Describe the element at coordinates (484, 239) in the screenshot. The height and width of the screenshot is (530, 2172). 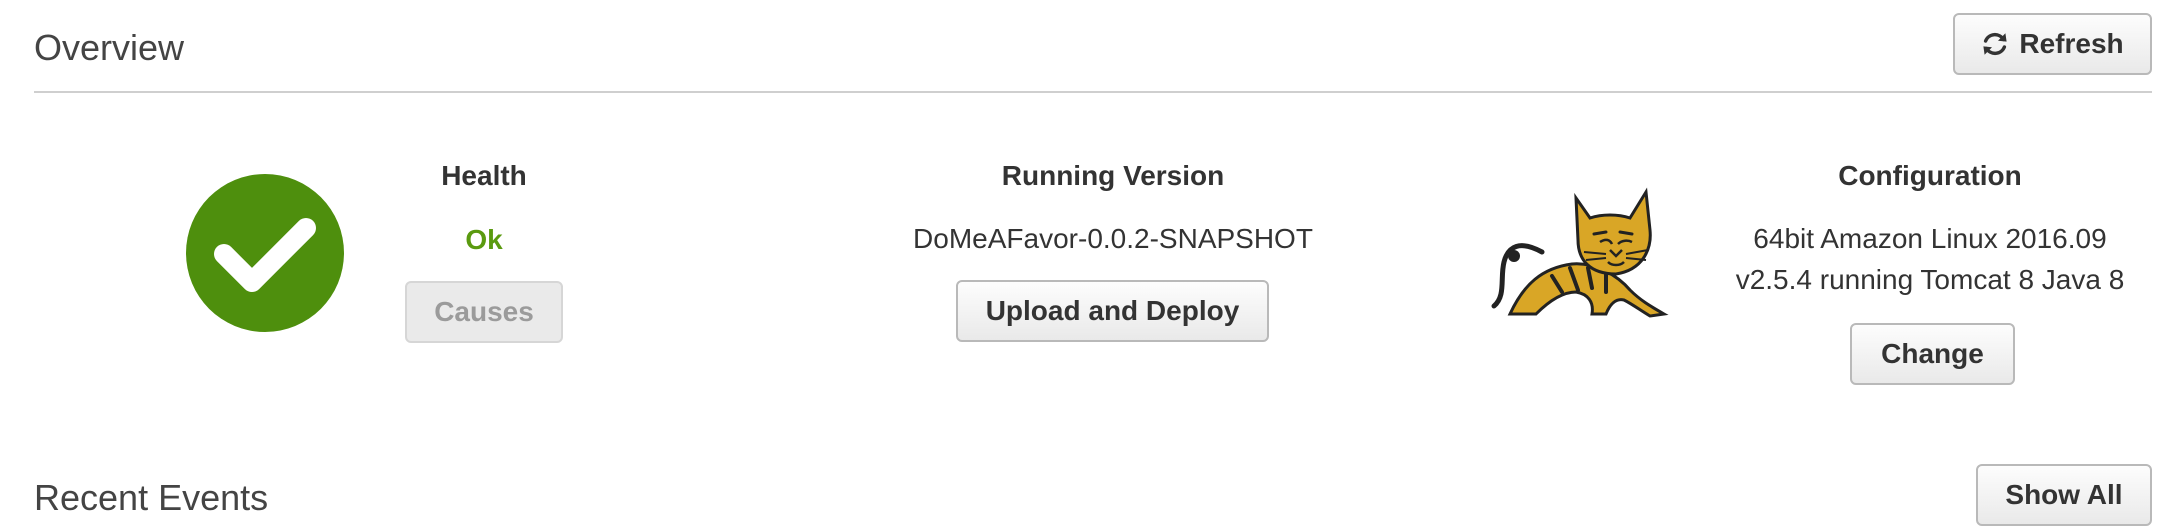
I see `health-status: Ok` at that location.